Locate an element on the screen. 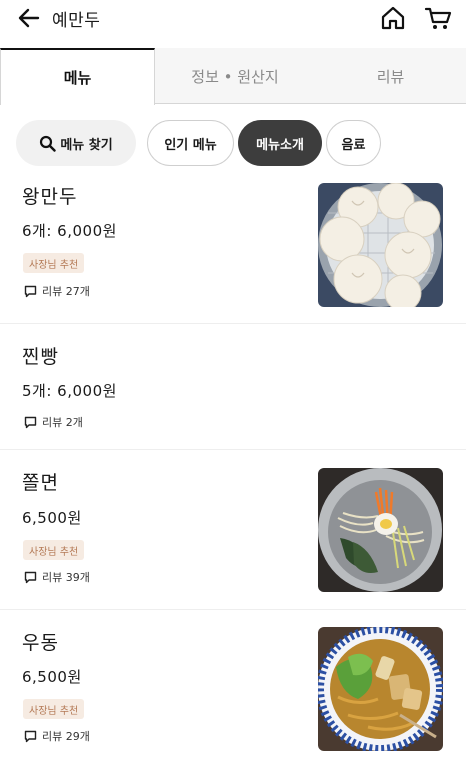 This screenshot has width=466, height=770. review-count: 리뷰 2개 is located at coordinates (53, 422).